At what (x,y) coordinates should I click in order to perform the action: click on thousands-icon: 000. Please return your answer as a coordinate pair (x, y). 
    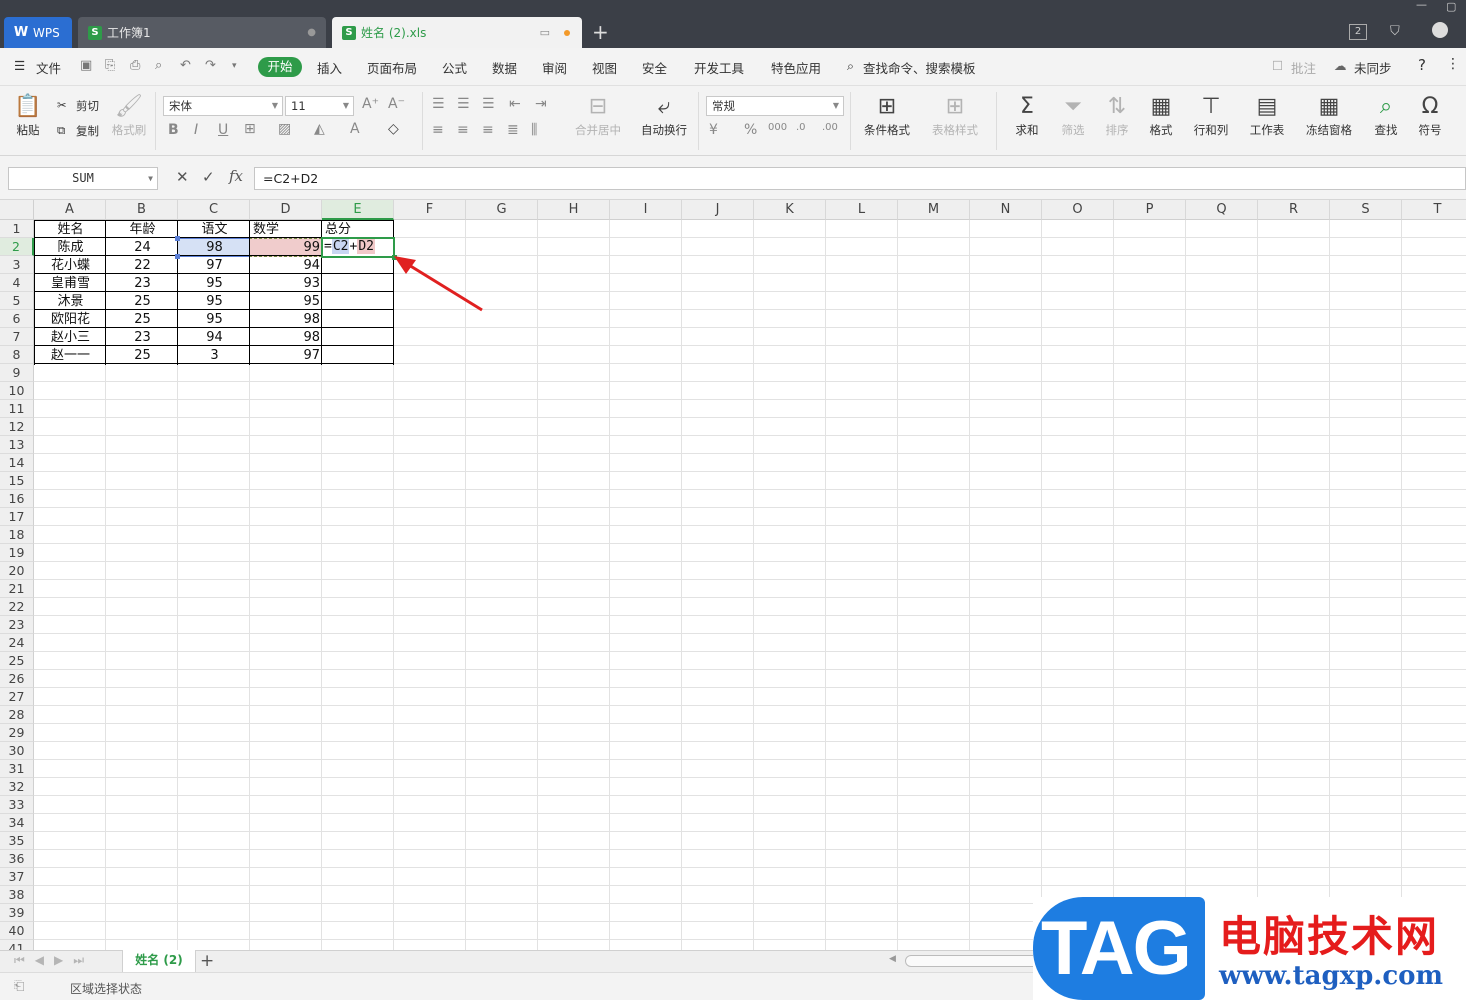
    Looking at the image, I should click on (777, 127).